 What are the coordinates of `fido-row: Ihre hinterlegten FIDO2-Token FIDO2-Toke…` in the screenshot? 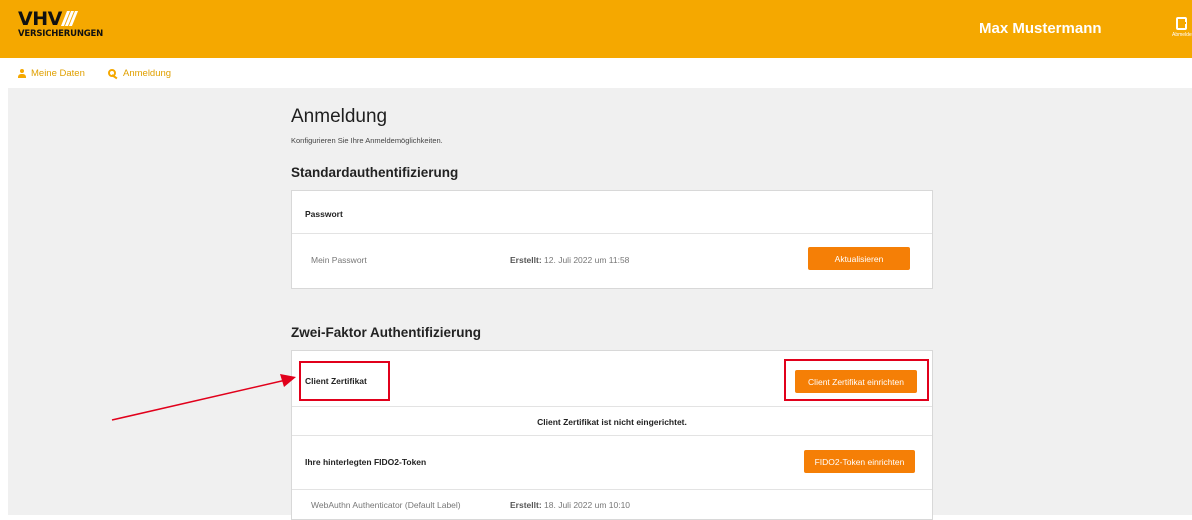 It's located at (612, 463).